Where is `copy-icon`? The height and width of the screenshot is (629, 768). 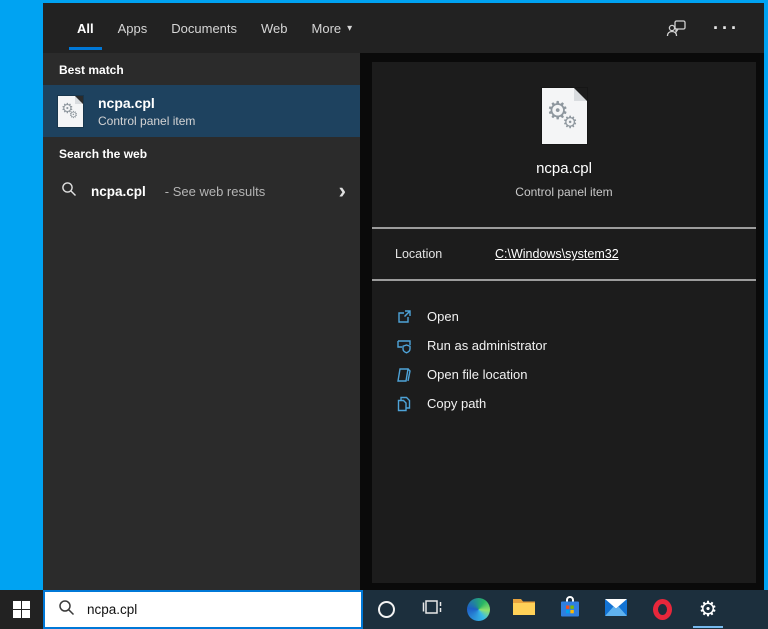
copy-icon is located at coordinates (403, 403).